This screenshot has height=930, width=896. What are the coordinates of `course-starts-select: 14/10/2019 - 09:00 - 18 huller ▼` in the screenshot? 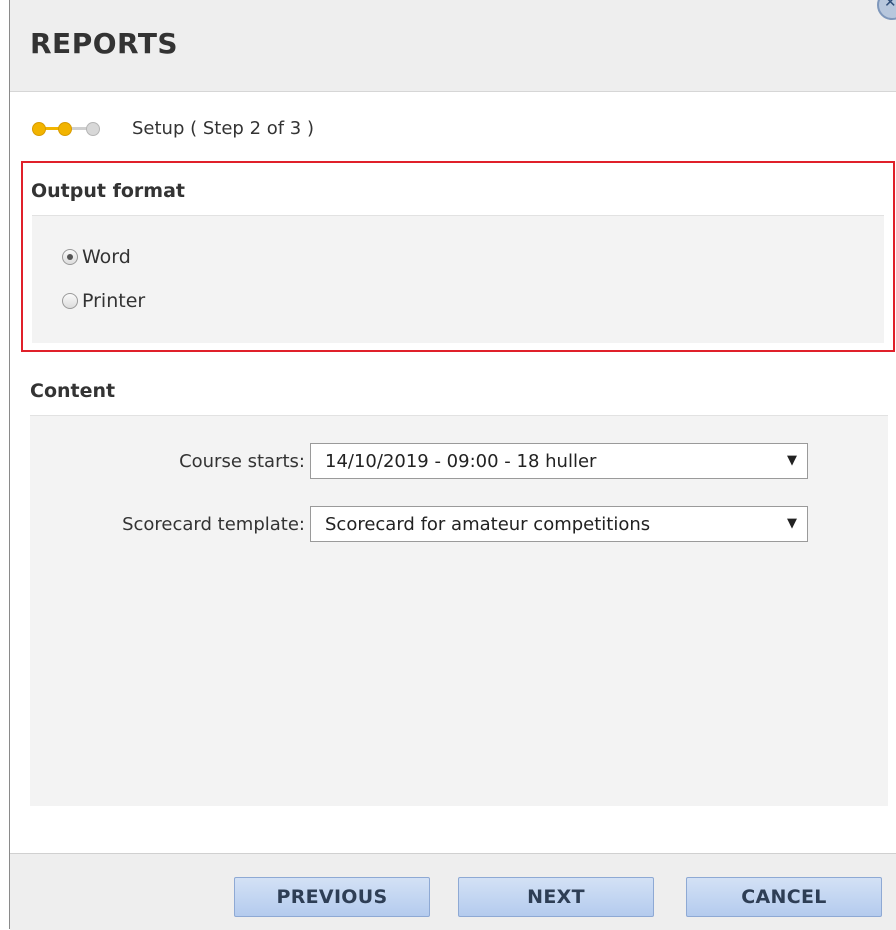 It's located at (559, 461).